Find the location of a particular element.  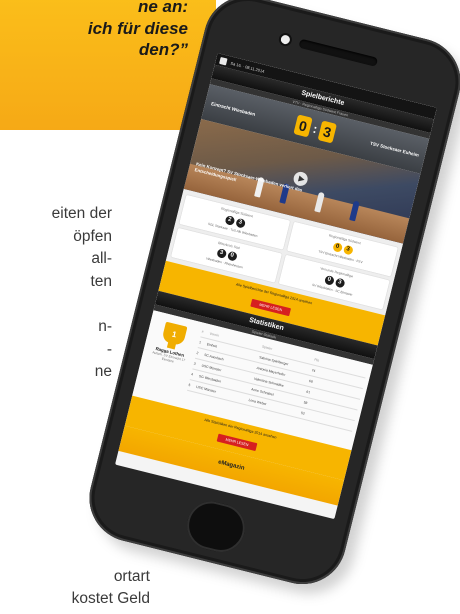

camera-icon is located at coordinates (285, 40).